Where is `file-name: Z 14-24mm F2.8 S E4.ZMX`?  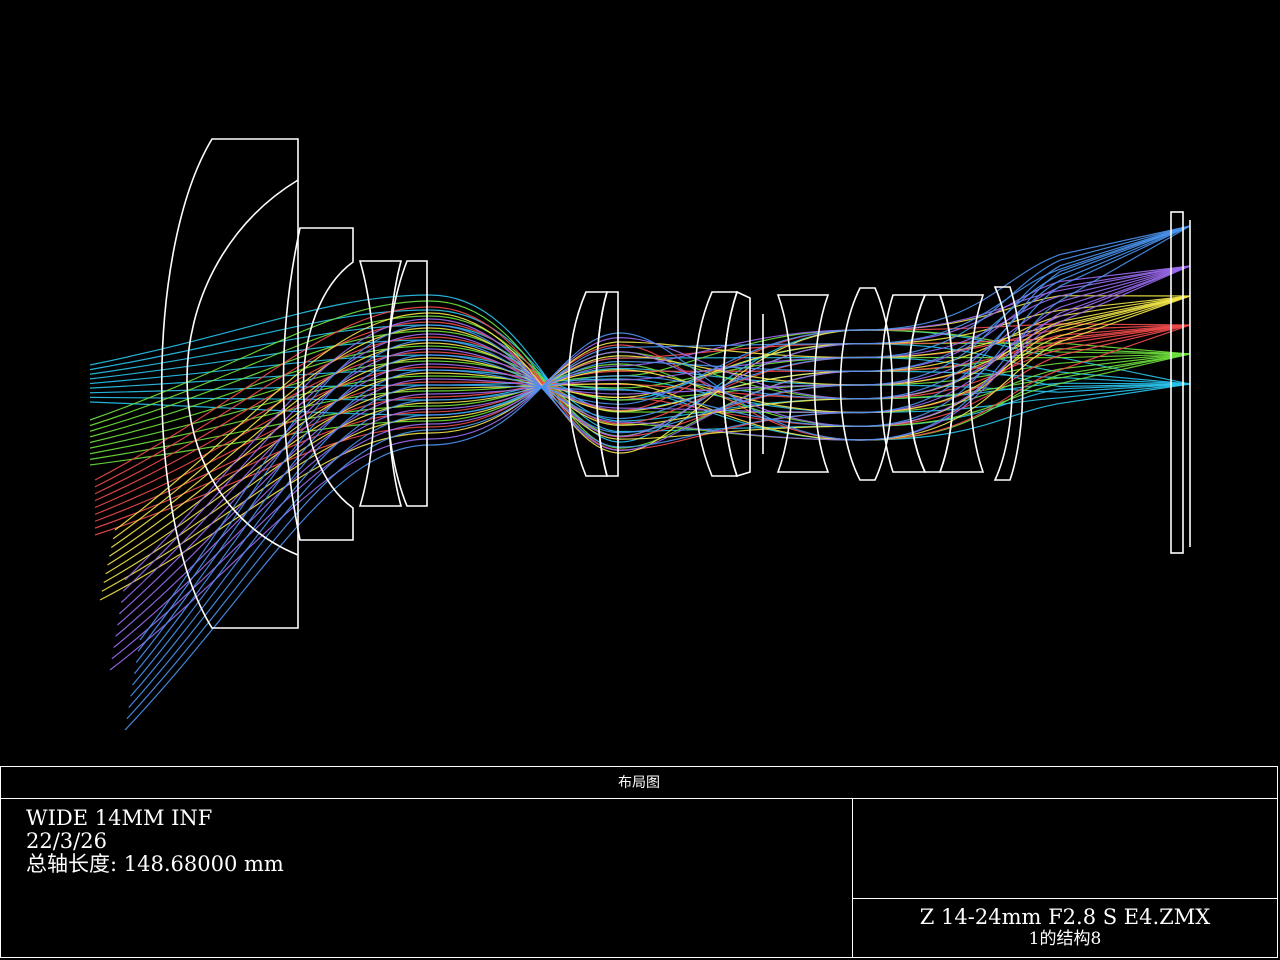
file-name: Z 14-24mm F2.8 S E4.ZMX is located at coordinates (1065, 917).